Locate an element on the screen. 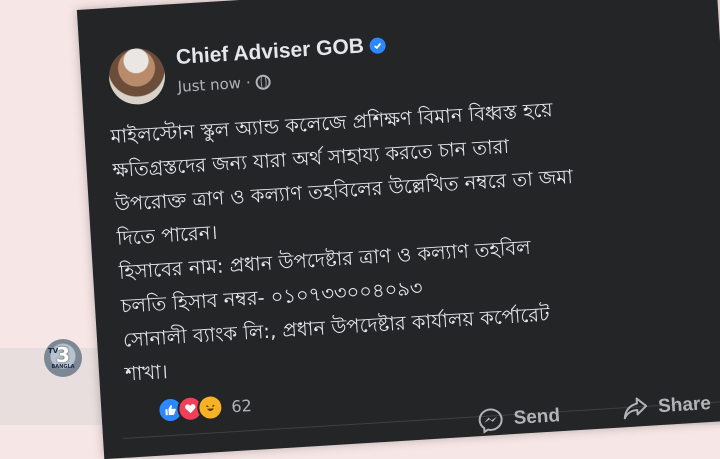  author-name: Chief Adviser GOB is located at coordinates (269, 52).